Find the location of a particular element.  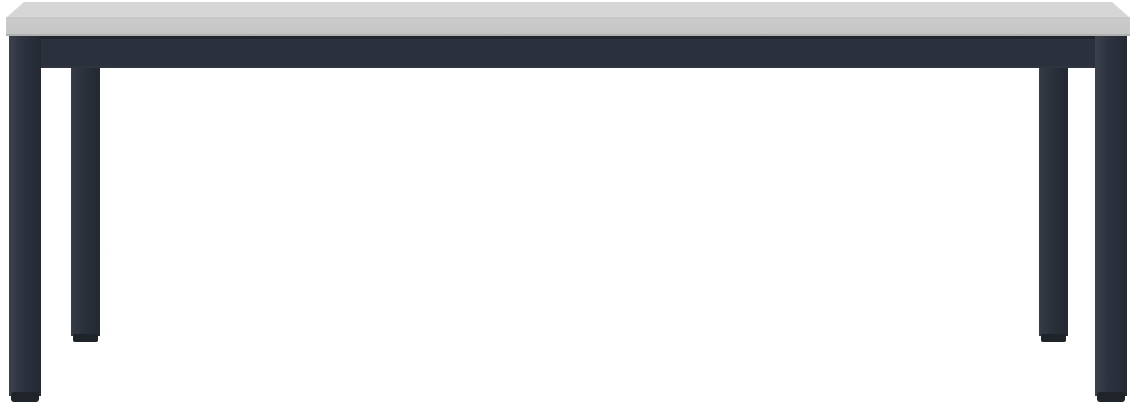

front-right-leg is located at coordinates (1111, 219).